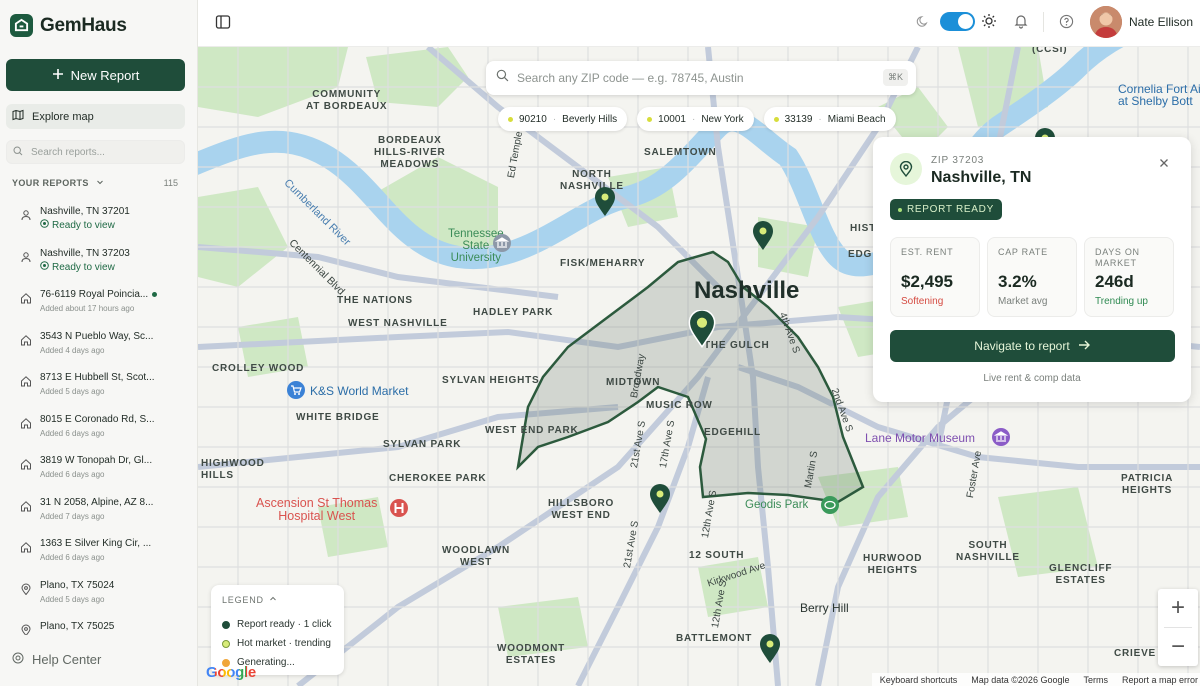 The width and height of the screenshot is (1200, 686). What do you see at coordinates (283, 600) in the screenshot?
I see `legend-header: LEGEND` at bounding box center [283, 600].